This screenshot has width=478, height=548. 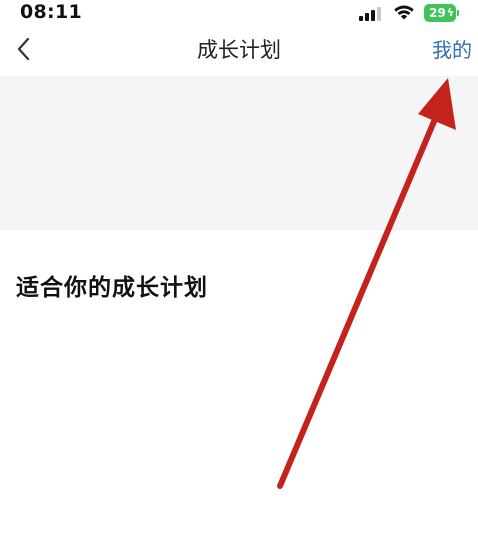 I want to click on battery-level: 29, so click(x=437, y=13).